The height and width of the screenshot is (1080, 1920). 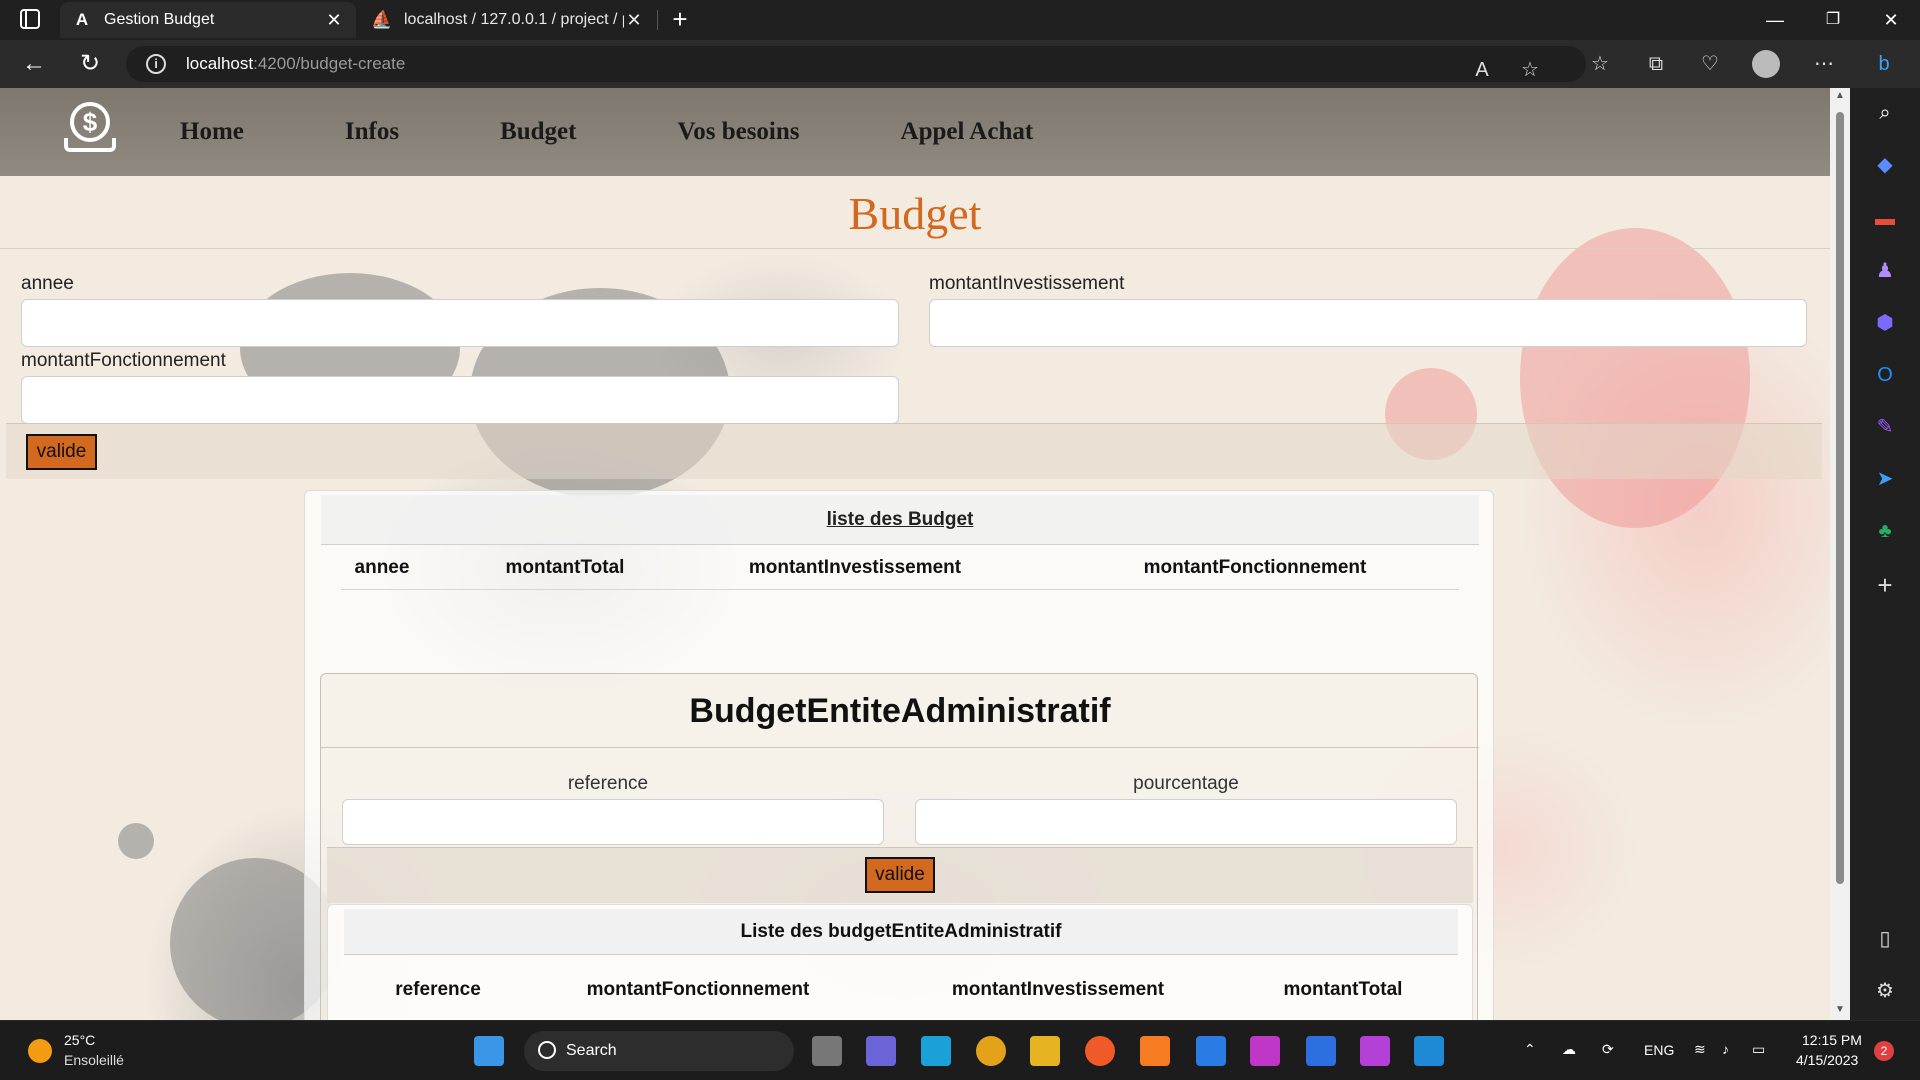 What do you see at coordinates (1885, 219) in the screenshot?
I see `tools-briefcase-icon: ▬` at bounding box center [1885, 219].